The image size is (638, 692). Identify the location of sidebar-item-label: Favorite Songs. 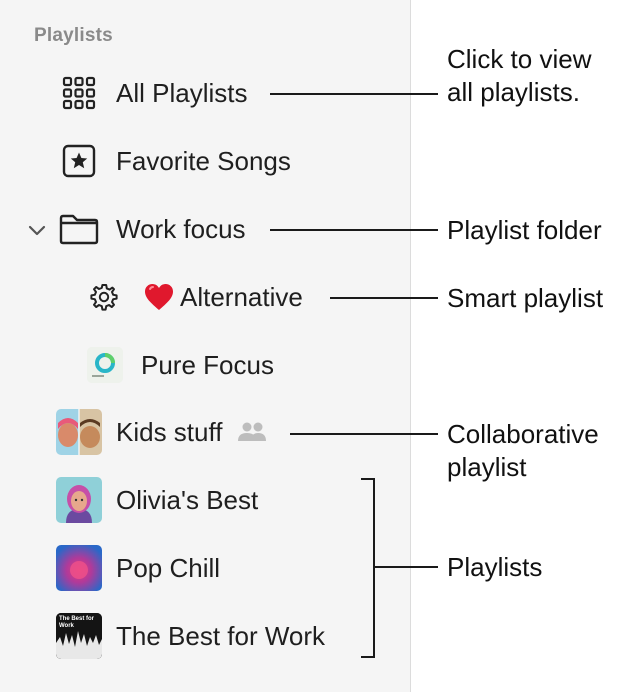
(203, 160).